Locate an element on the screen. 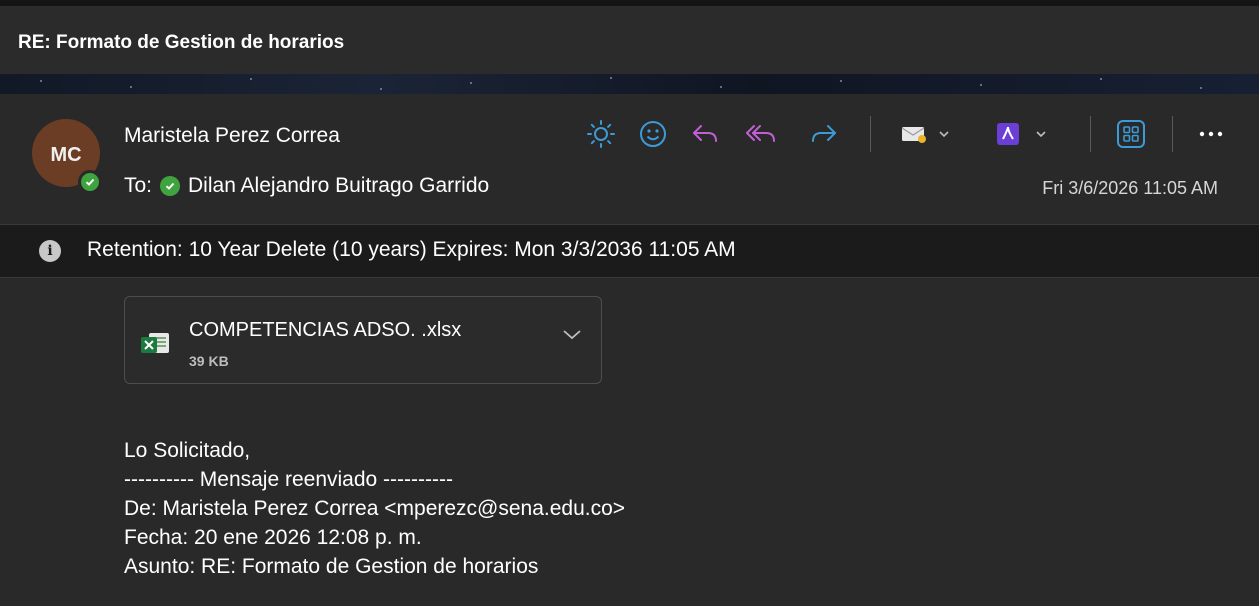 The image size is (1259, 606). presence-available-icon is located at coordinates (90, 182).